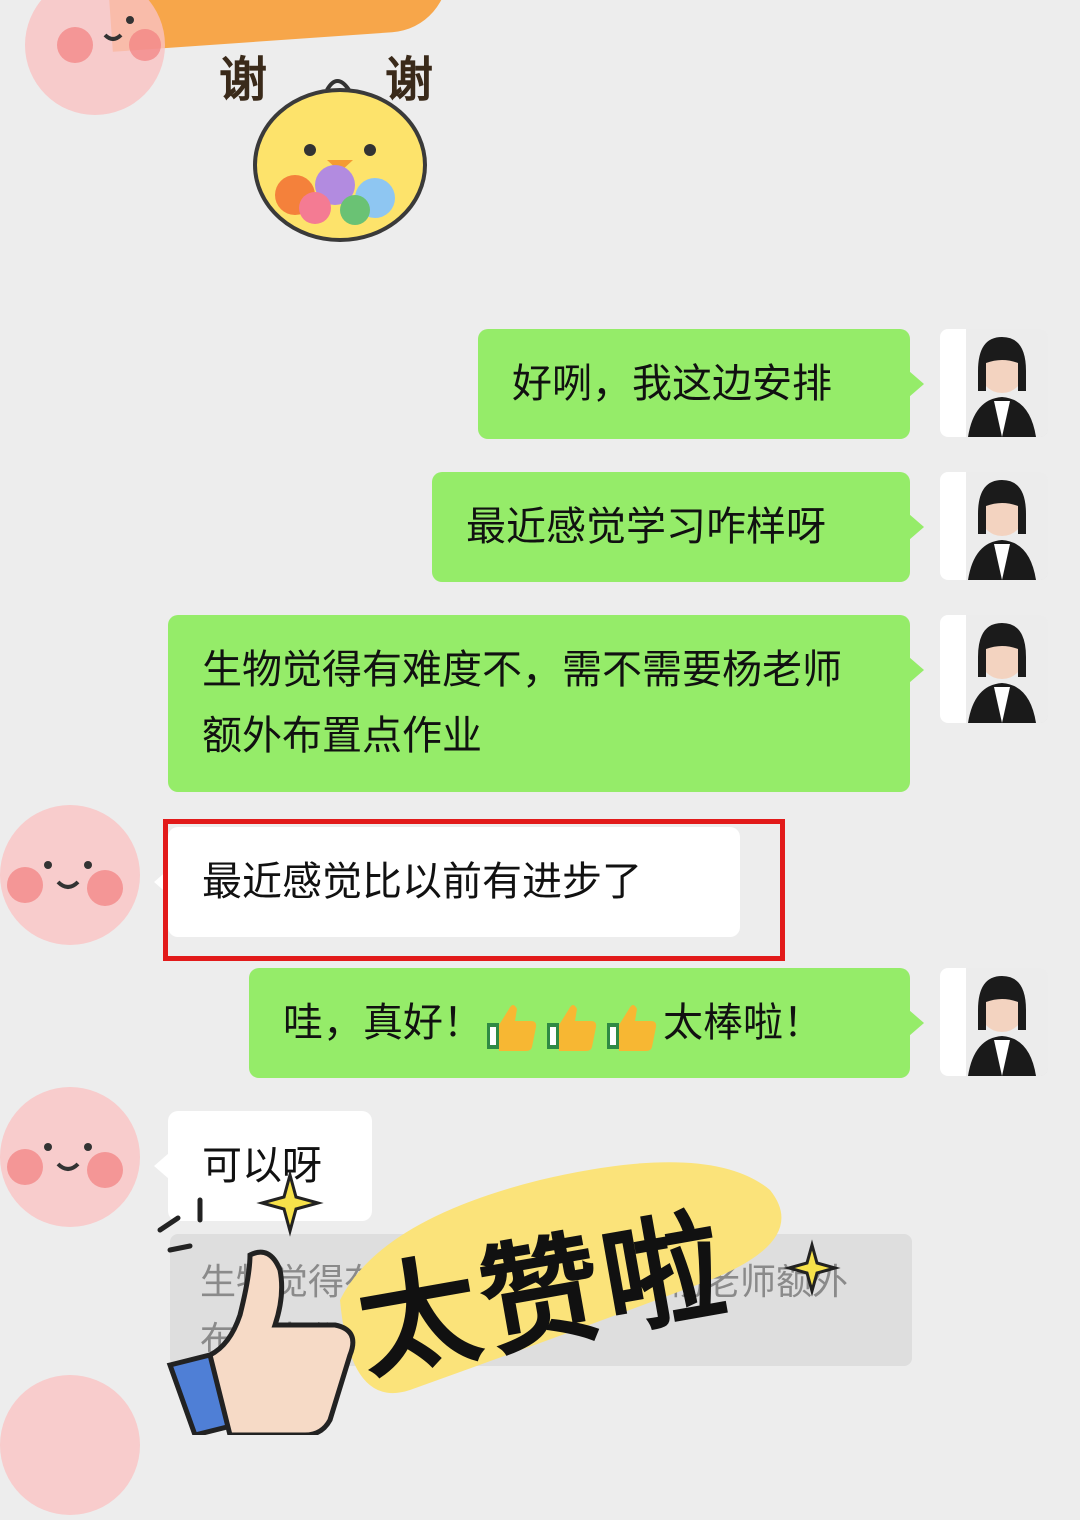 The height and width of the screenshot is (1520, 1080). What do you see at coordinates (474, 890) in the screenshot?
I see `highlight-box` at bounding box center [474, 890].